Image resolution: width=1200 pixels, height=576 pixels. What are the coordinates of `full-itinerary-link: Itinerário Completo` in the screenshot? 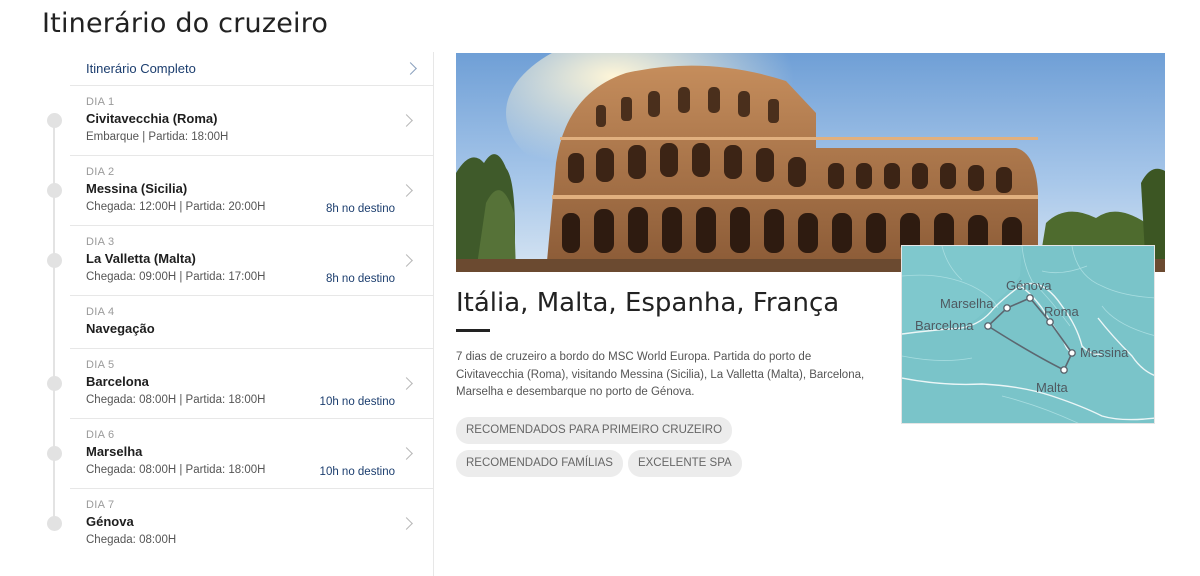 It's located at (251, 69).